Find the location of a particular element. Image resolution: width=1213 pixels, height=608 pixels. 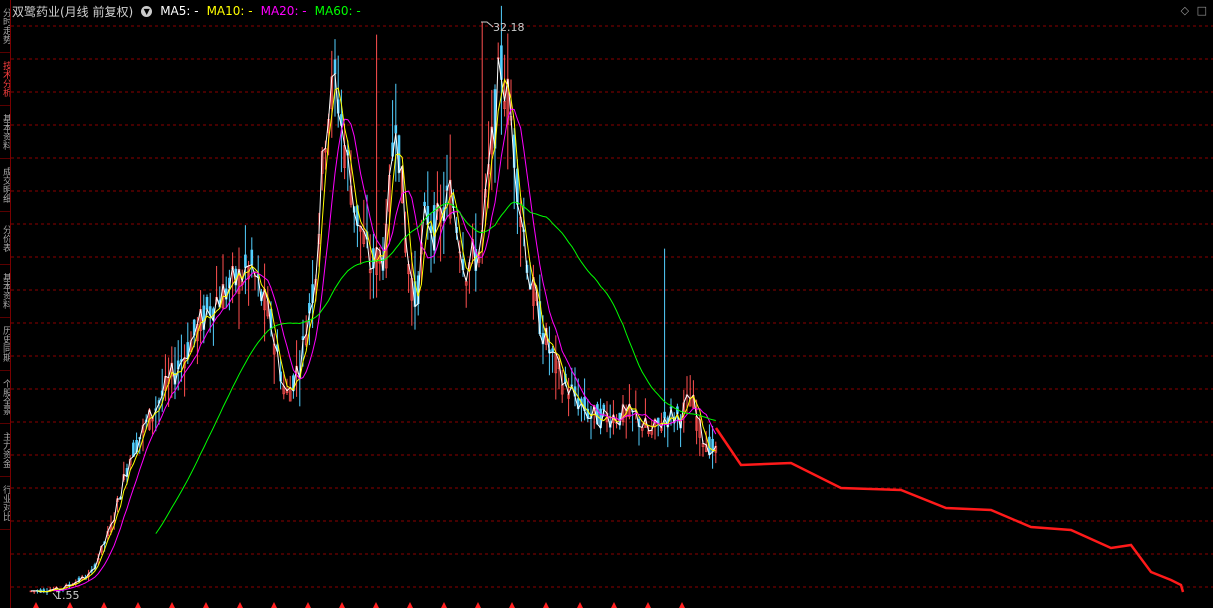

side-tab-4: 分价表 is located at coordinates (5, 238).